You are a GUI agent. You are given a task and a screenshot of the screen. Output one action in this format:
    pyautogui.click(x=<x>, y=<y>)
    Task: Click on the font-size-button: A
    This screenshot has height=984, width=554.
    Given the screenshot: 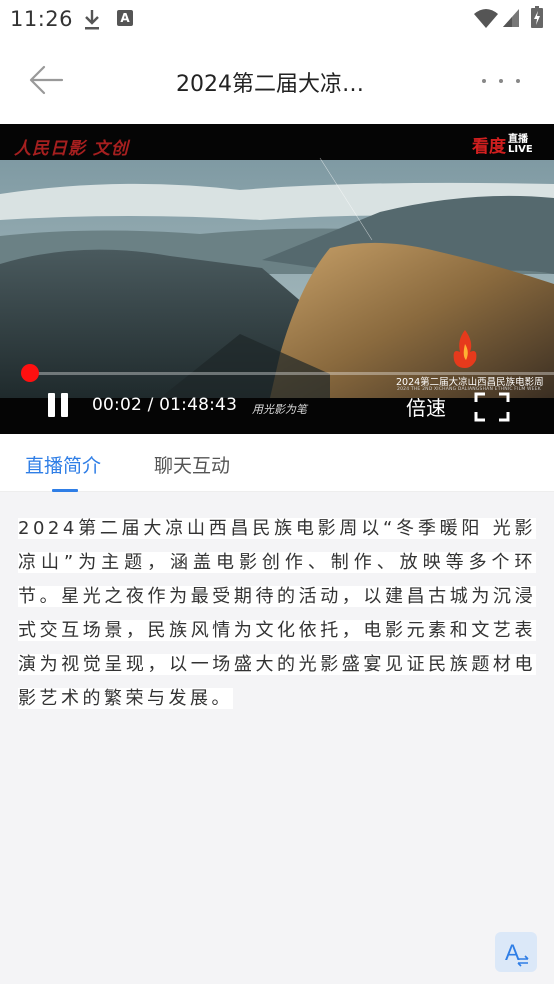 What is the action you would take?
    pyautogui.click(x=516, y=952)
    